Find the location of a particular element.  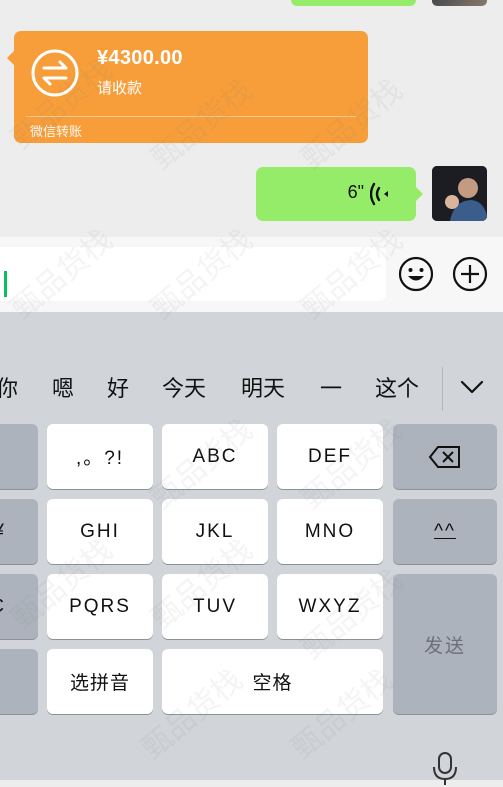

voice-message-bubble: 6" is located at coordinates (339, 194).